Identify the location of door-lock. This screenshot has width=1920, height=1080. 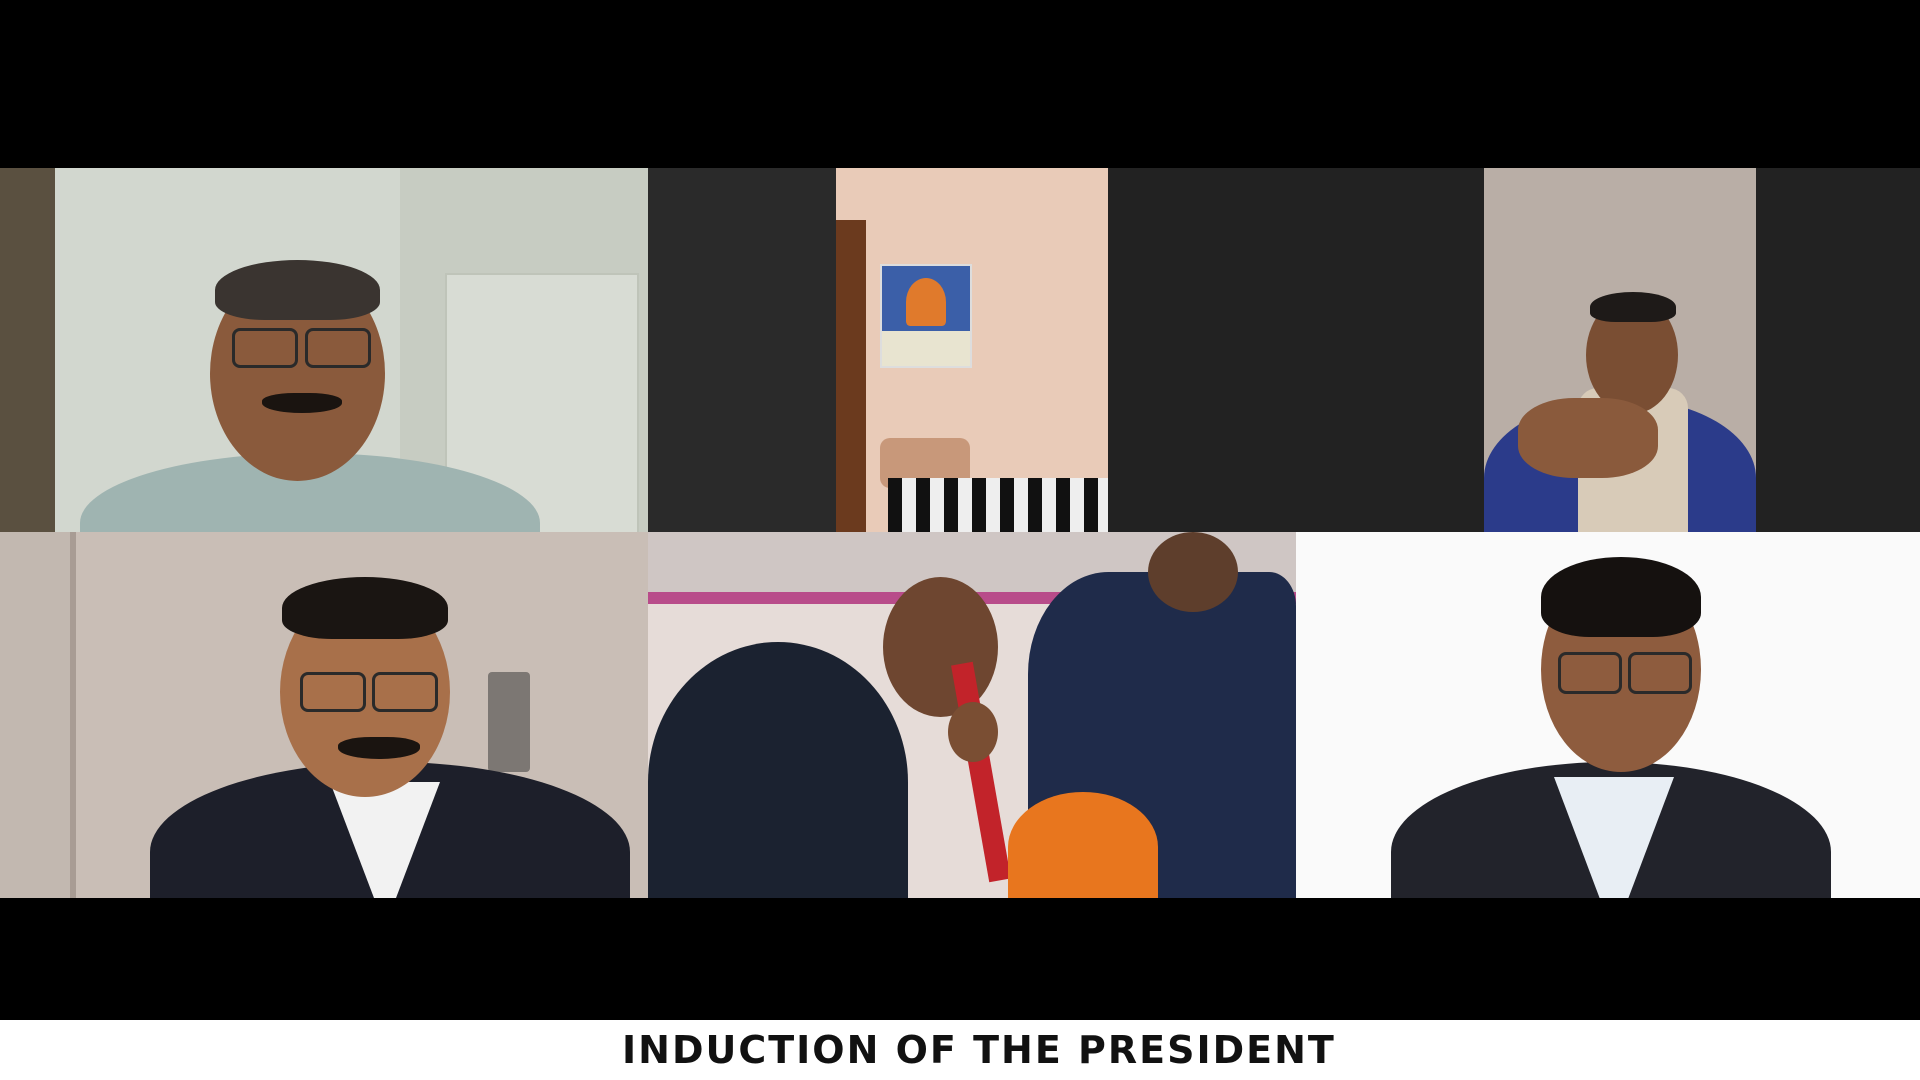
(509, 722).